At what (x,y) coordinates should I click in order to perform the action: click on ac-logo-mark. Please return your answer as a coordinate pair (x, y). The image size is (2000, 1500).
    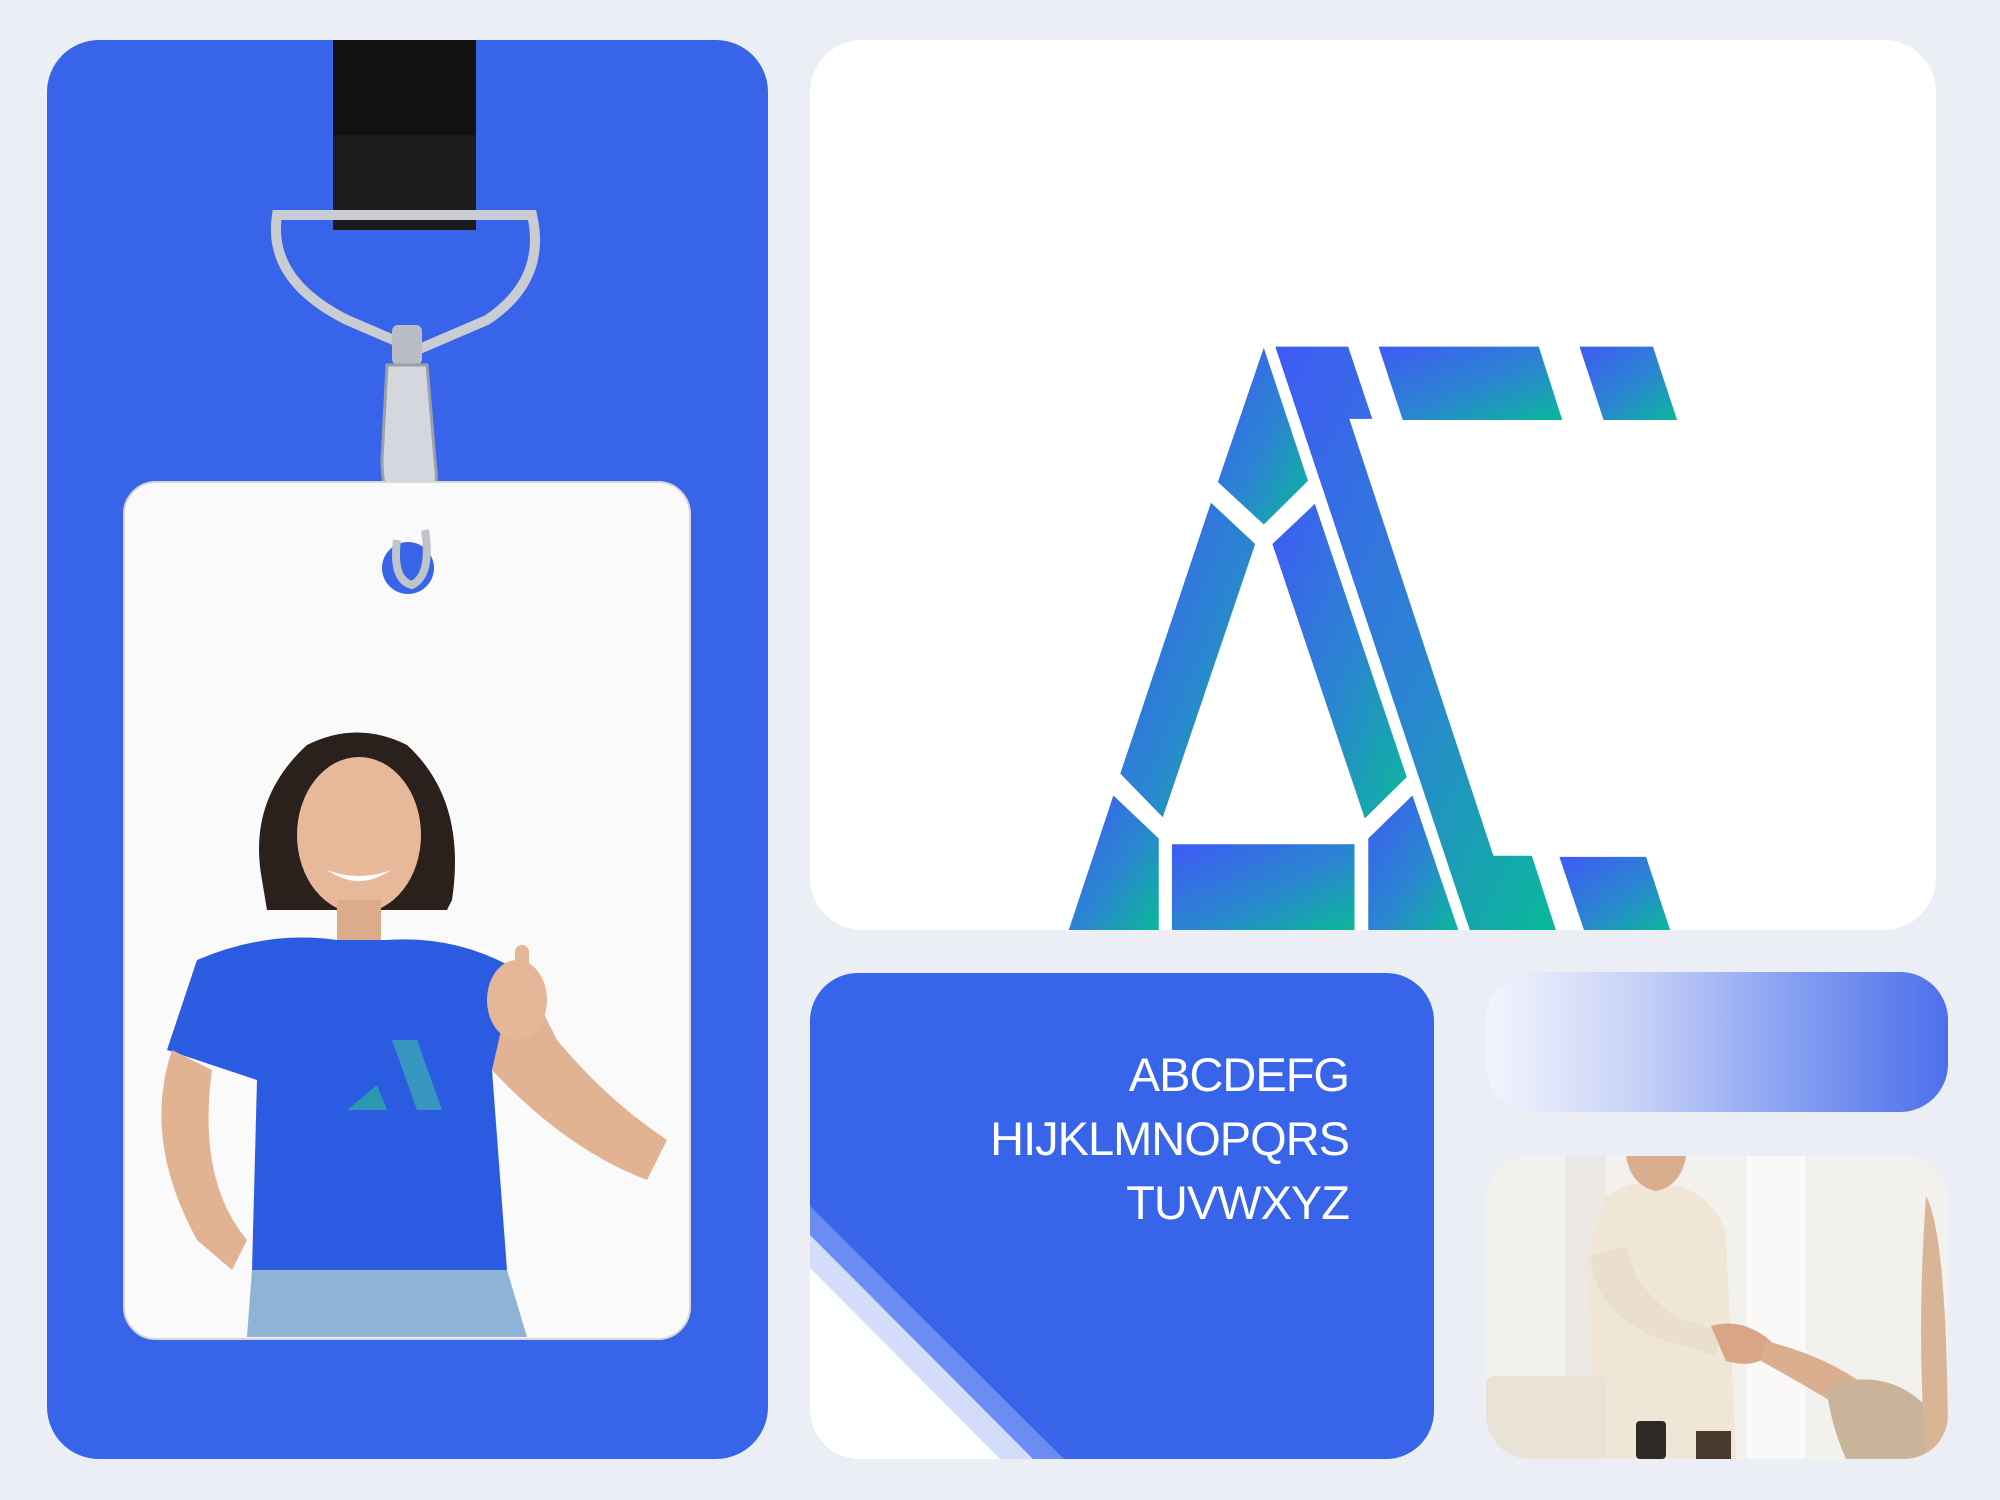
    Looking at the image, I should click on (1373, 638).